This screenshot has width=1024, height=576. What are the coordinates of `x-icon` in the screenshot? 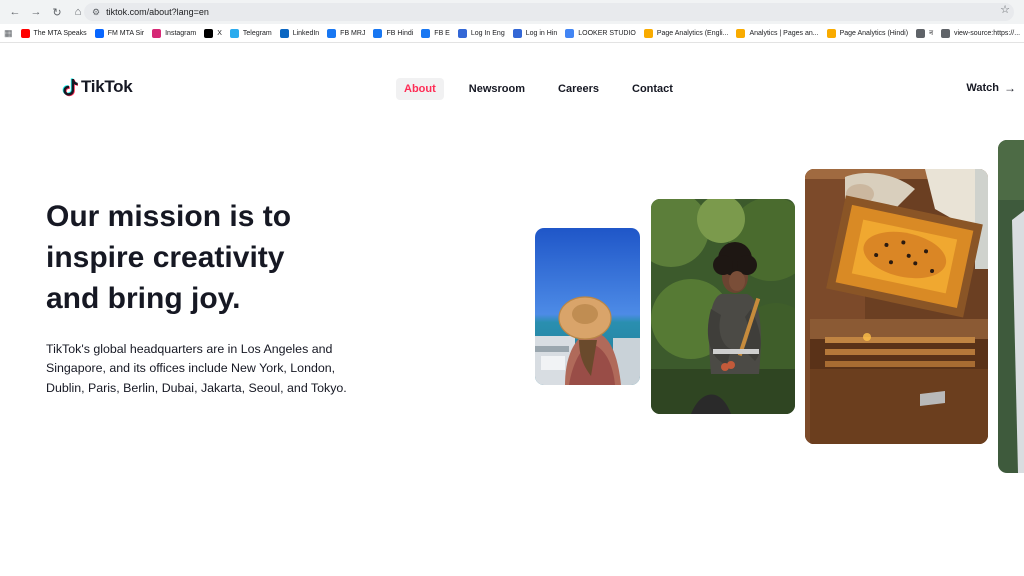 It's located at (209, 33).